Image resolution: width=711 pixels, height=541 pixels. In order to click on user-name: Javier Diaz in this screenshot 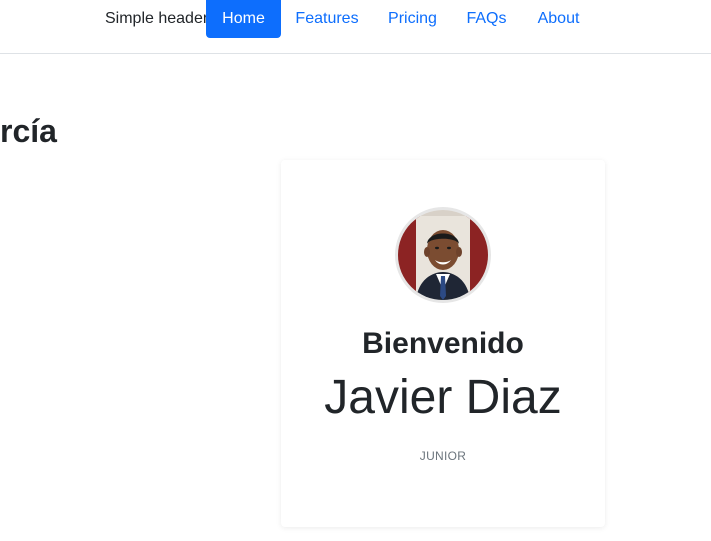, I will do `click(443, 397)`.